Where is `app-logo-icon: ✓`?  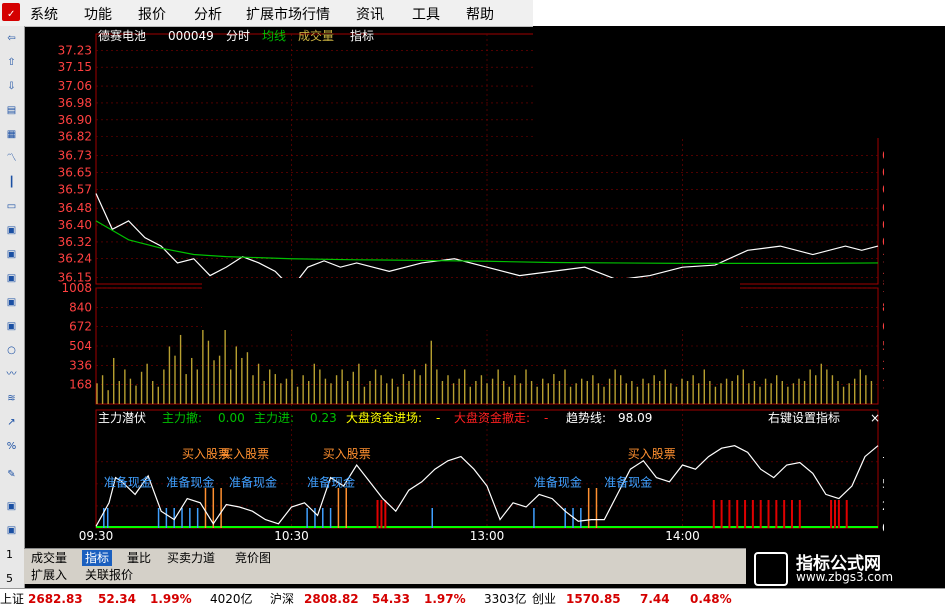
app-logo-icon: ✓ is located at coordinates (11, 12).